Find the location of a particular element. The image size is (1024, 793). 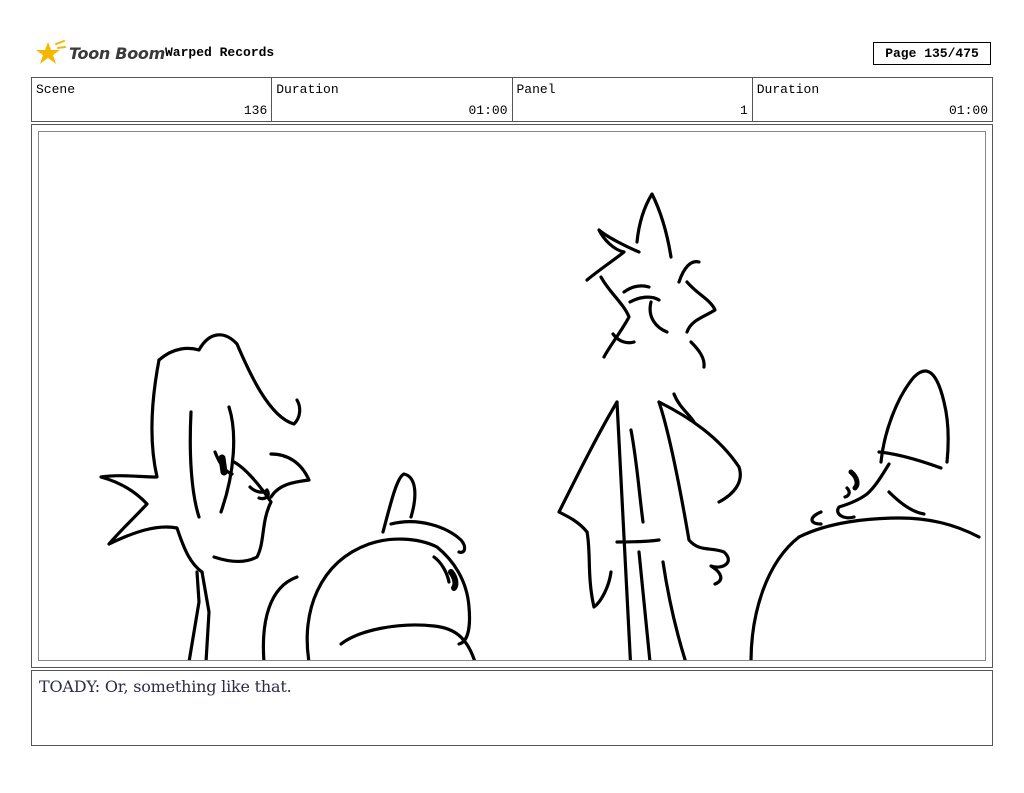

panel-duration-cell: Duration 01:00 is located at coordinates (872, 99).